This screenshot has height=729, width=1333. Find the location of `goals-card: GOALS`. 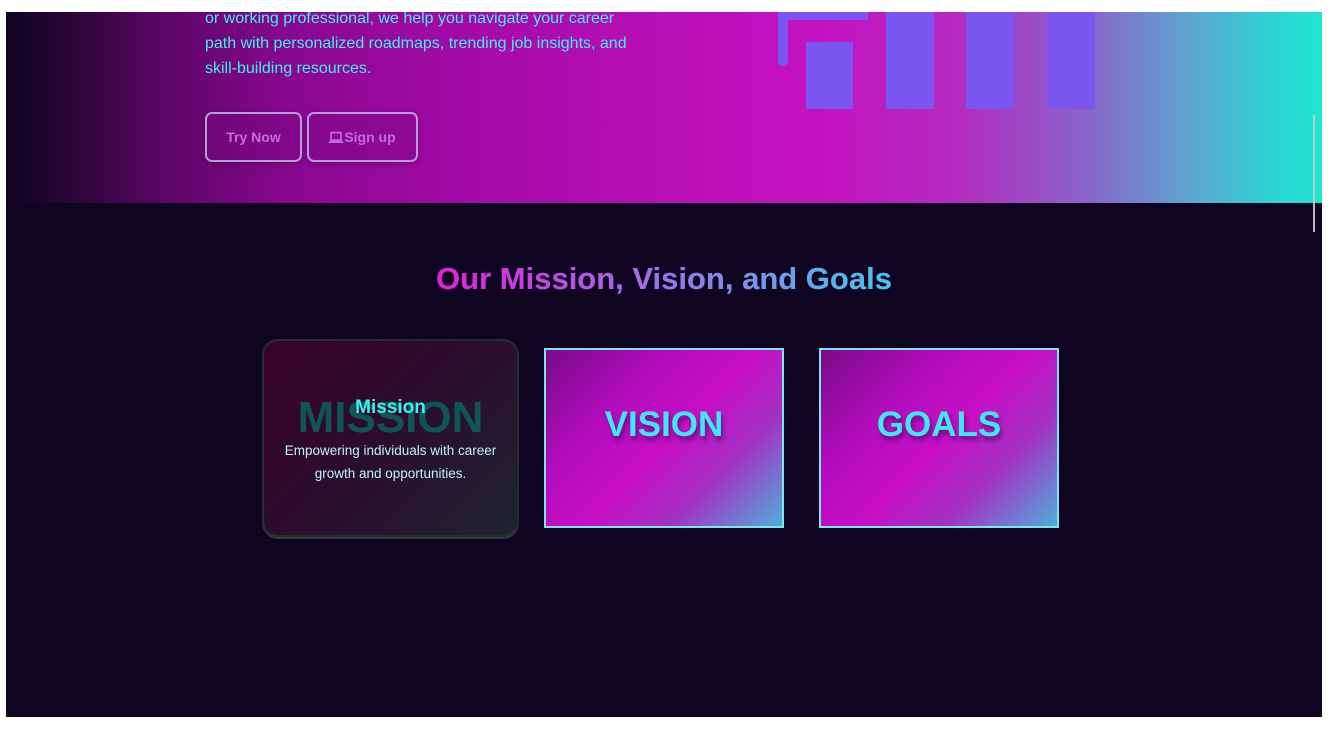

goals-card: GOALS is located at coordinates (939, 438).